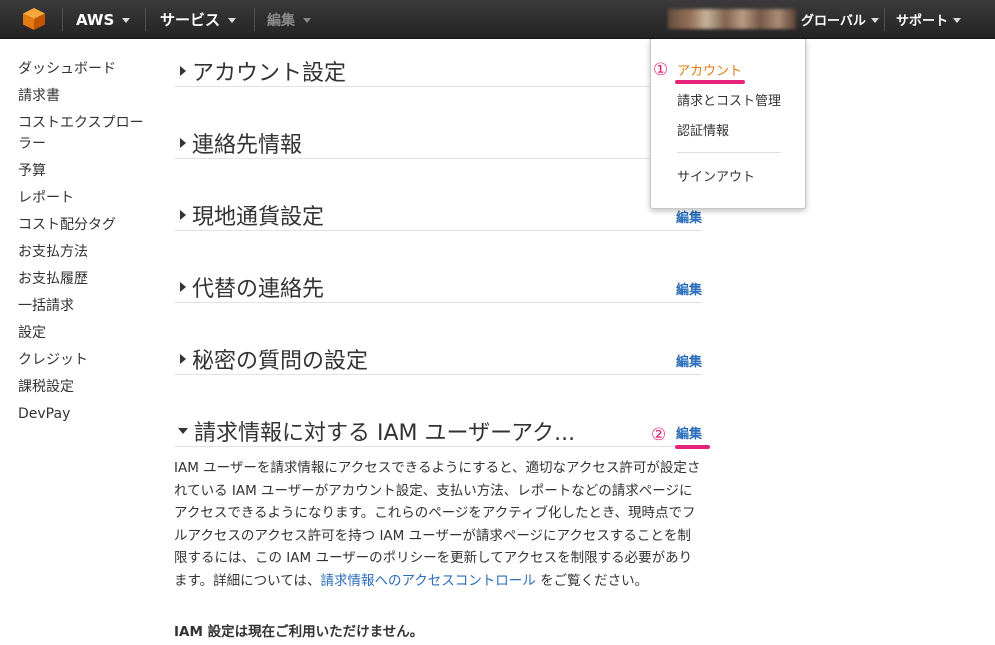 The image size is (995, 645). What do you see at coordinates (716, 175) in the screenshot?
I see `menu-item-sign-out: サインアウト` at bounding box center [716, 175].